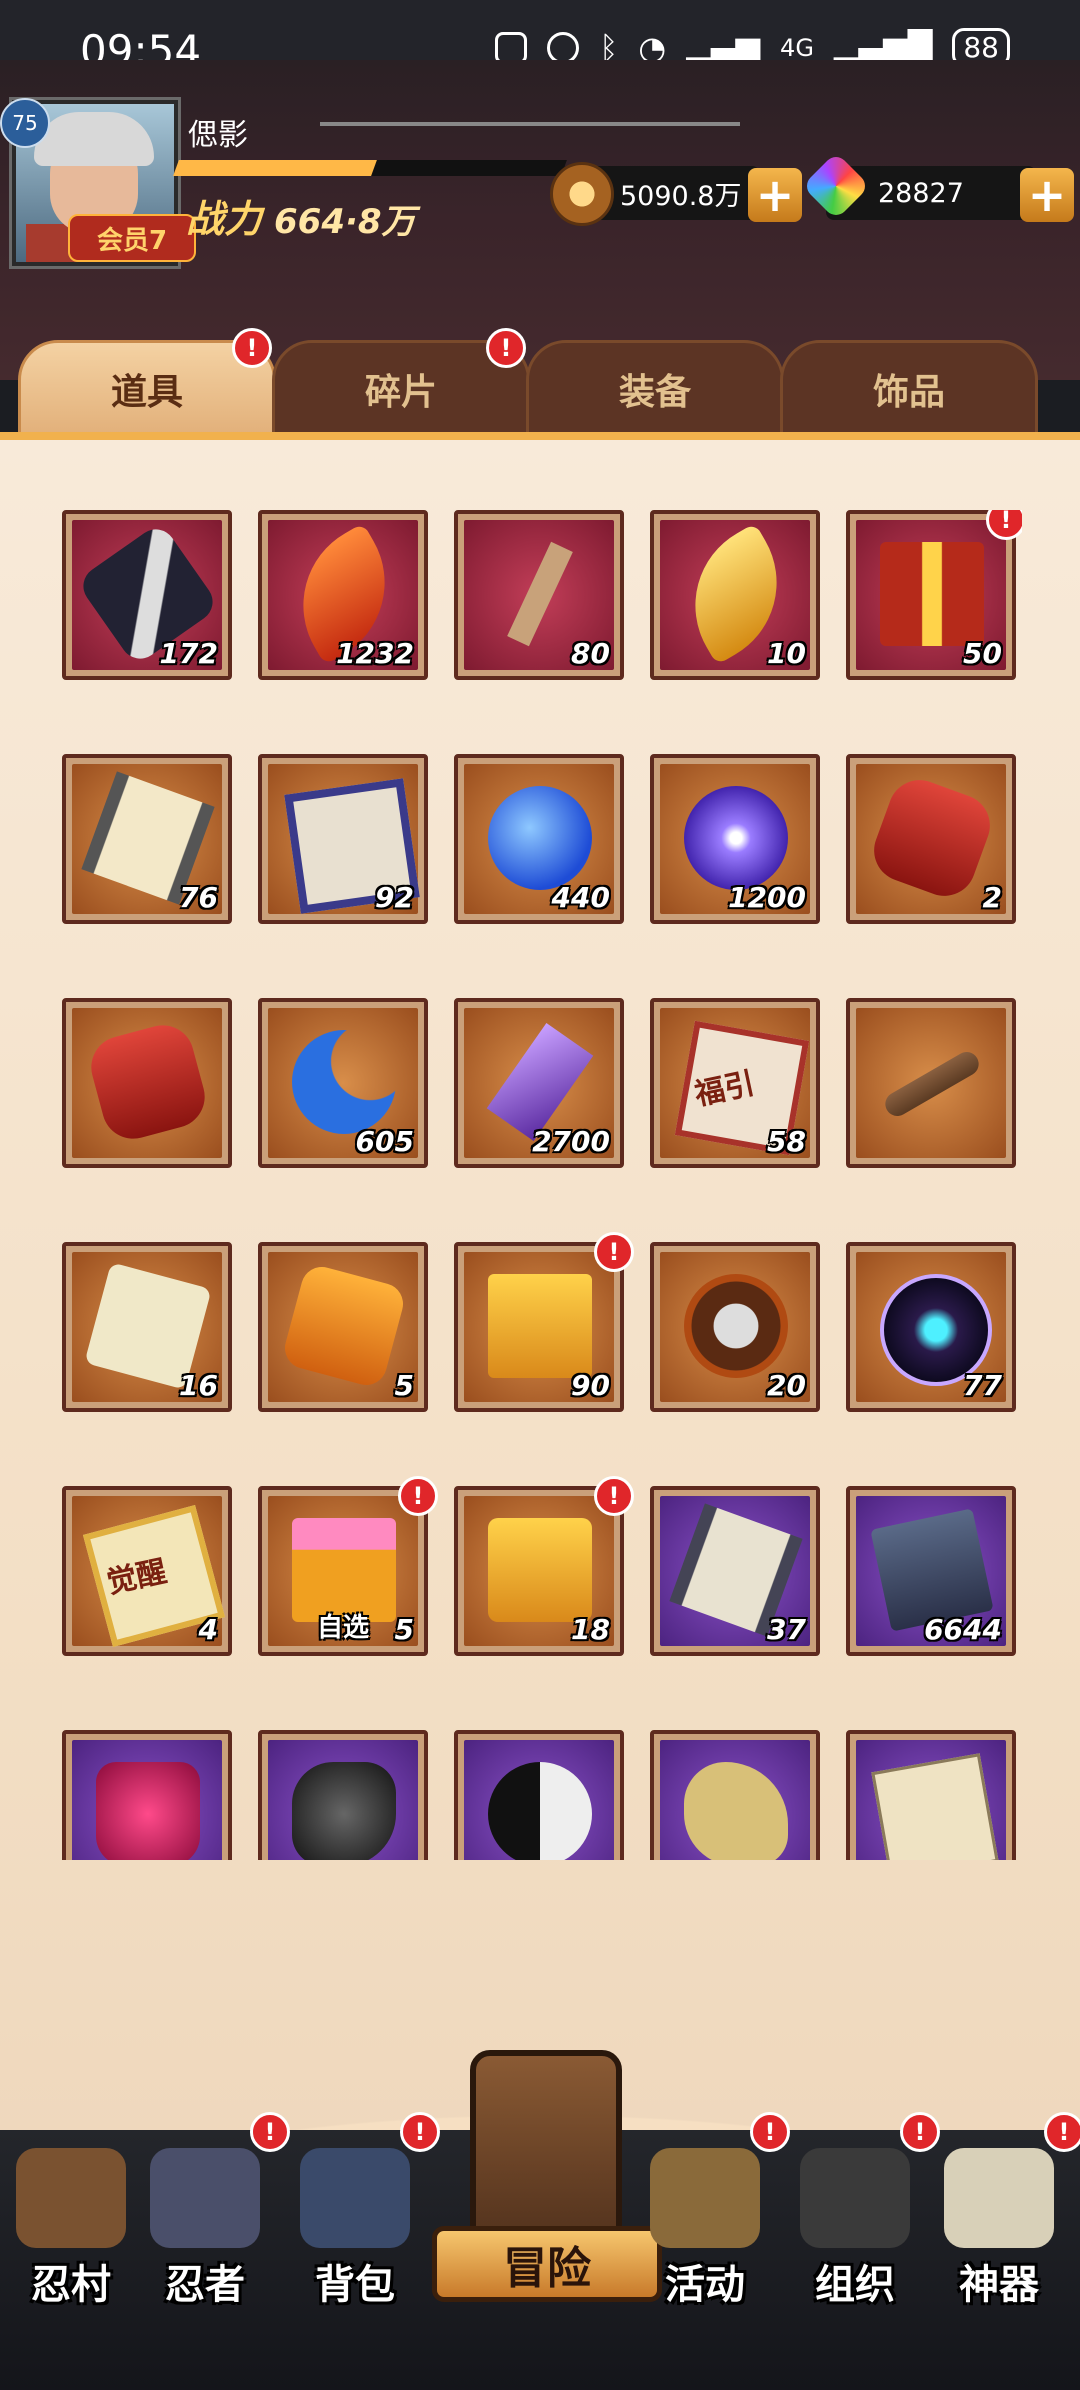 The image size is (1080, 2390). I want to click on item-count: 50, so click(982, 653).